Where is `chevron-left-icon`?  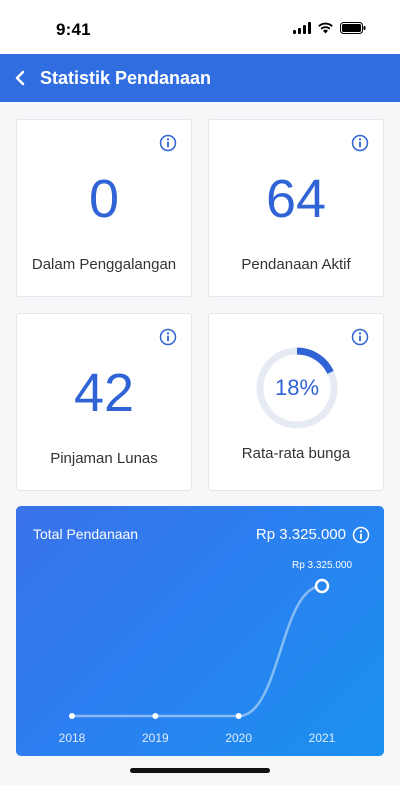
chevron-left-icon is located at coordinates (20, 78).